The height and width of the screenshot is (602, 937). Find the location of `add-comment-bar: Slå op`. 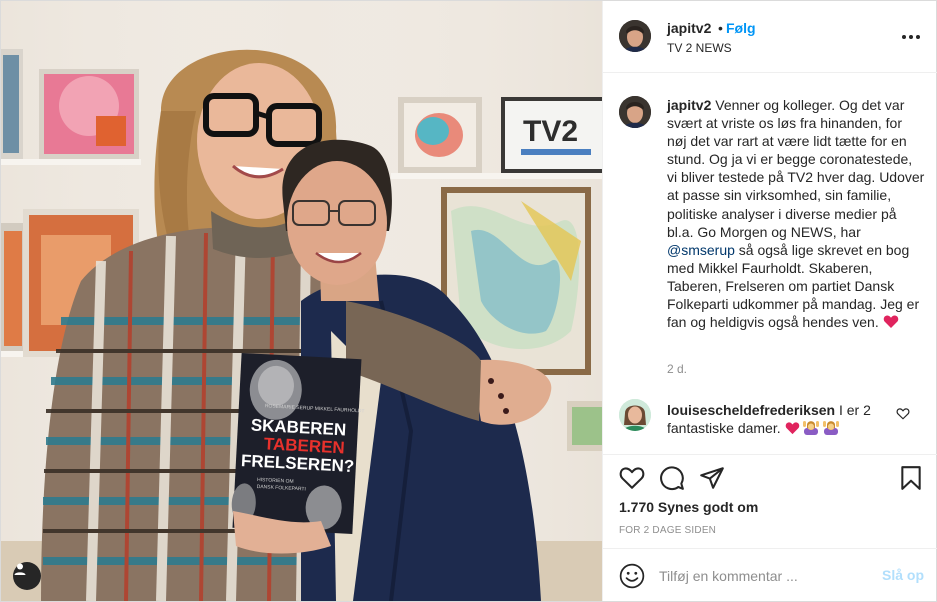

add-comment-bar: Slå op is located at coordinates (770, 574).